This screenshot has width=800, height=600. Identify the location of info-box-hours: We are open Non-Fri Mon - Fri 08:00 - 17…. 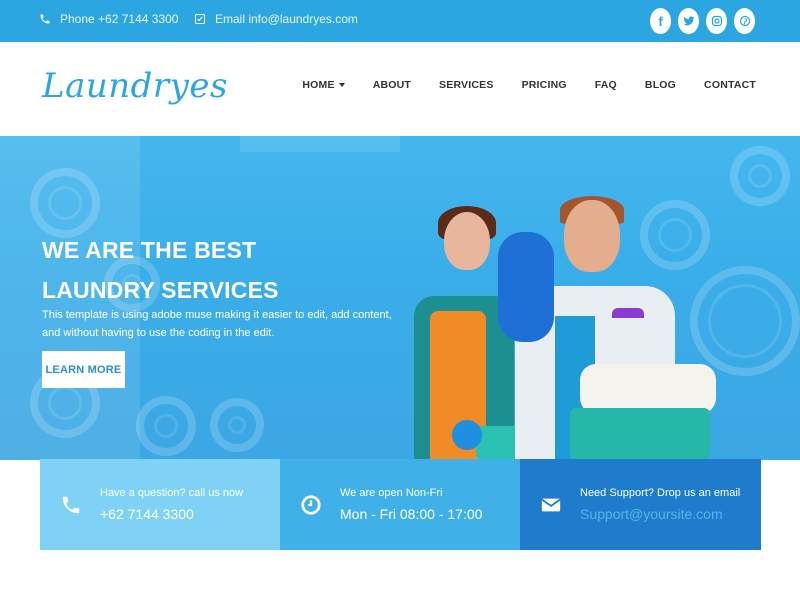
(400, 504).